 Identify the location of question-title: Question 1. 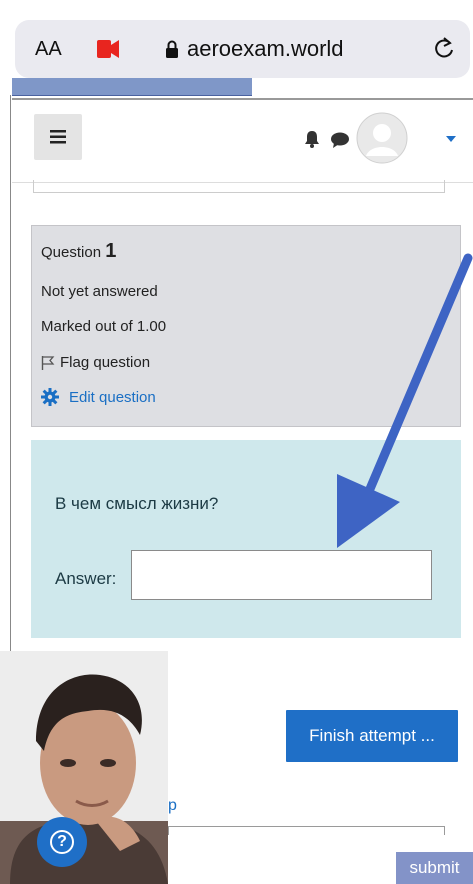
(78, 251).